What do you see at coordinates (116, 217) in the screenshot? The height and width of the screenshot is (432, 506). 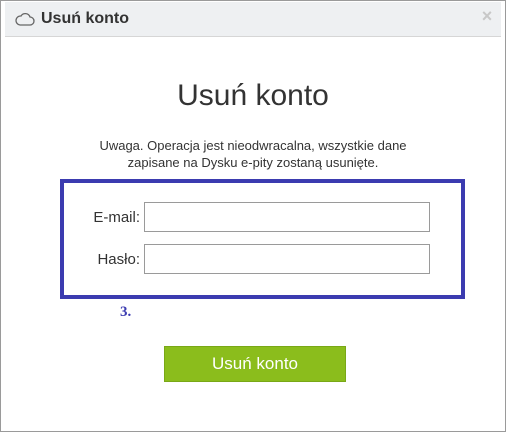 I see `email-label: E-mail:` at bounding box center [116, 217].